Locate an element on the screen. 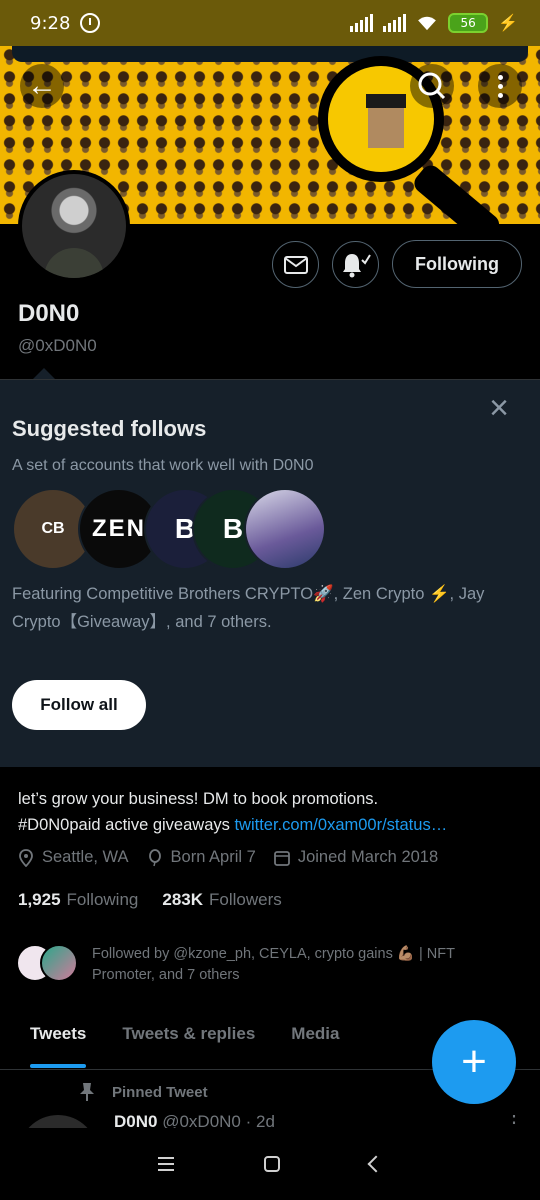 This screenshot has width=540, height=1200. android-nav-bar is located at coordinates (270, 1164).